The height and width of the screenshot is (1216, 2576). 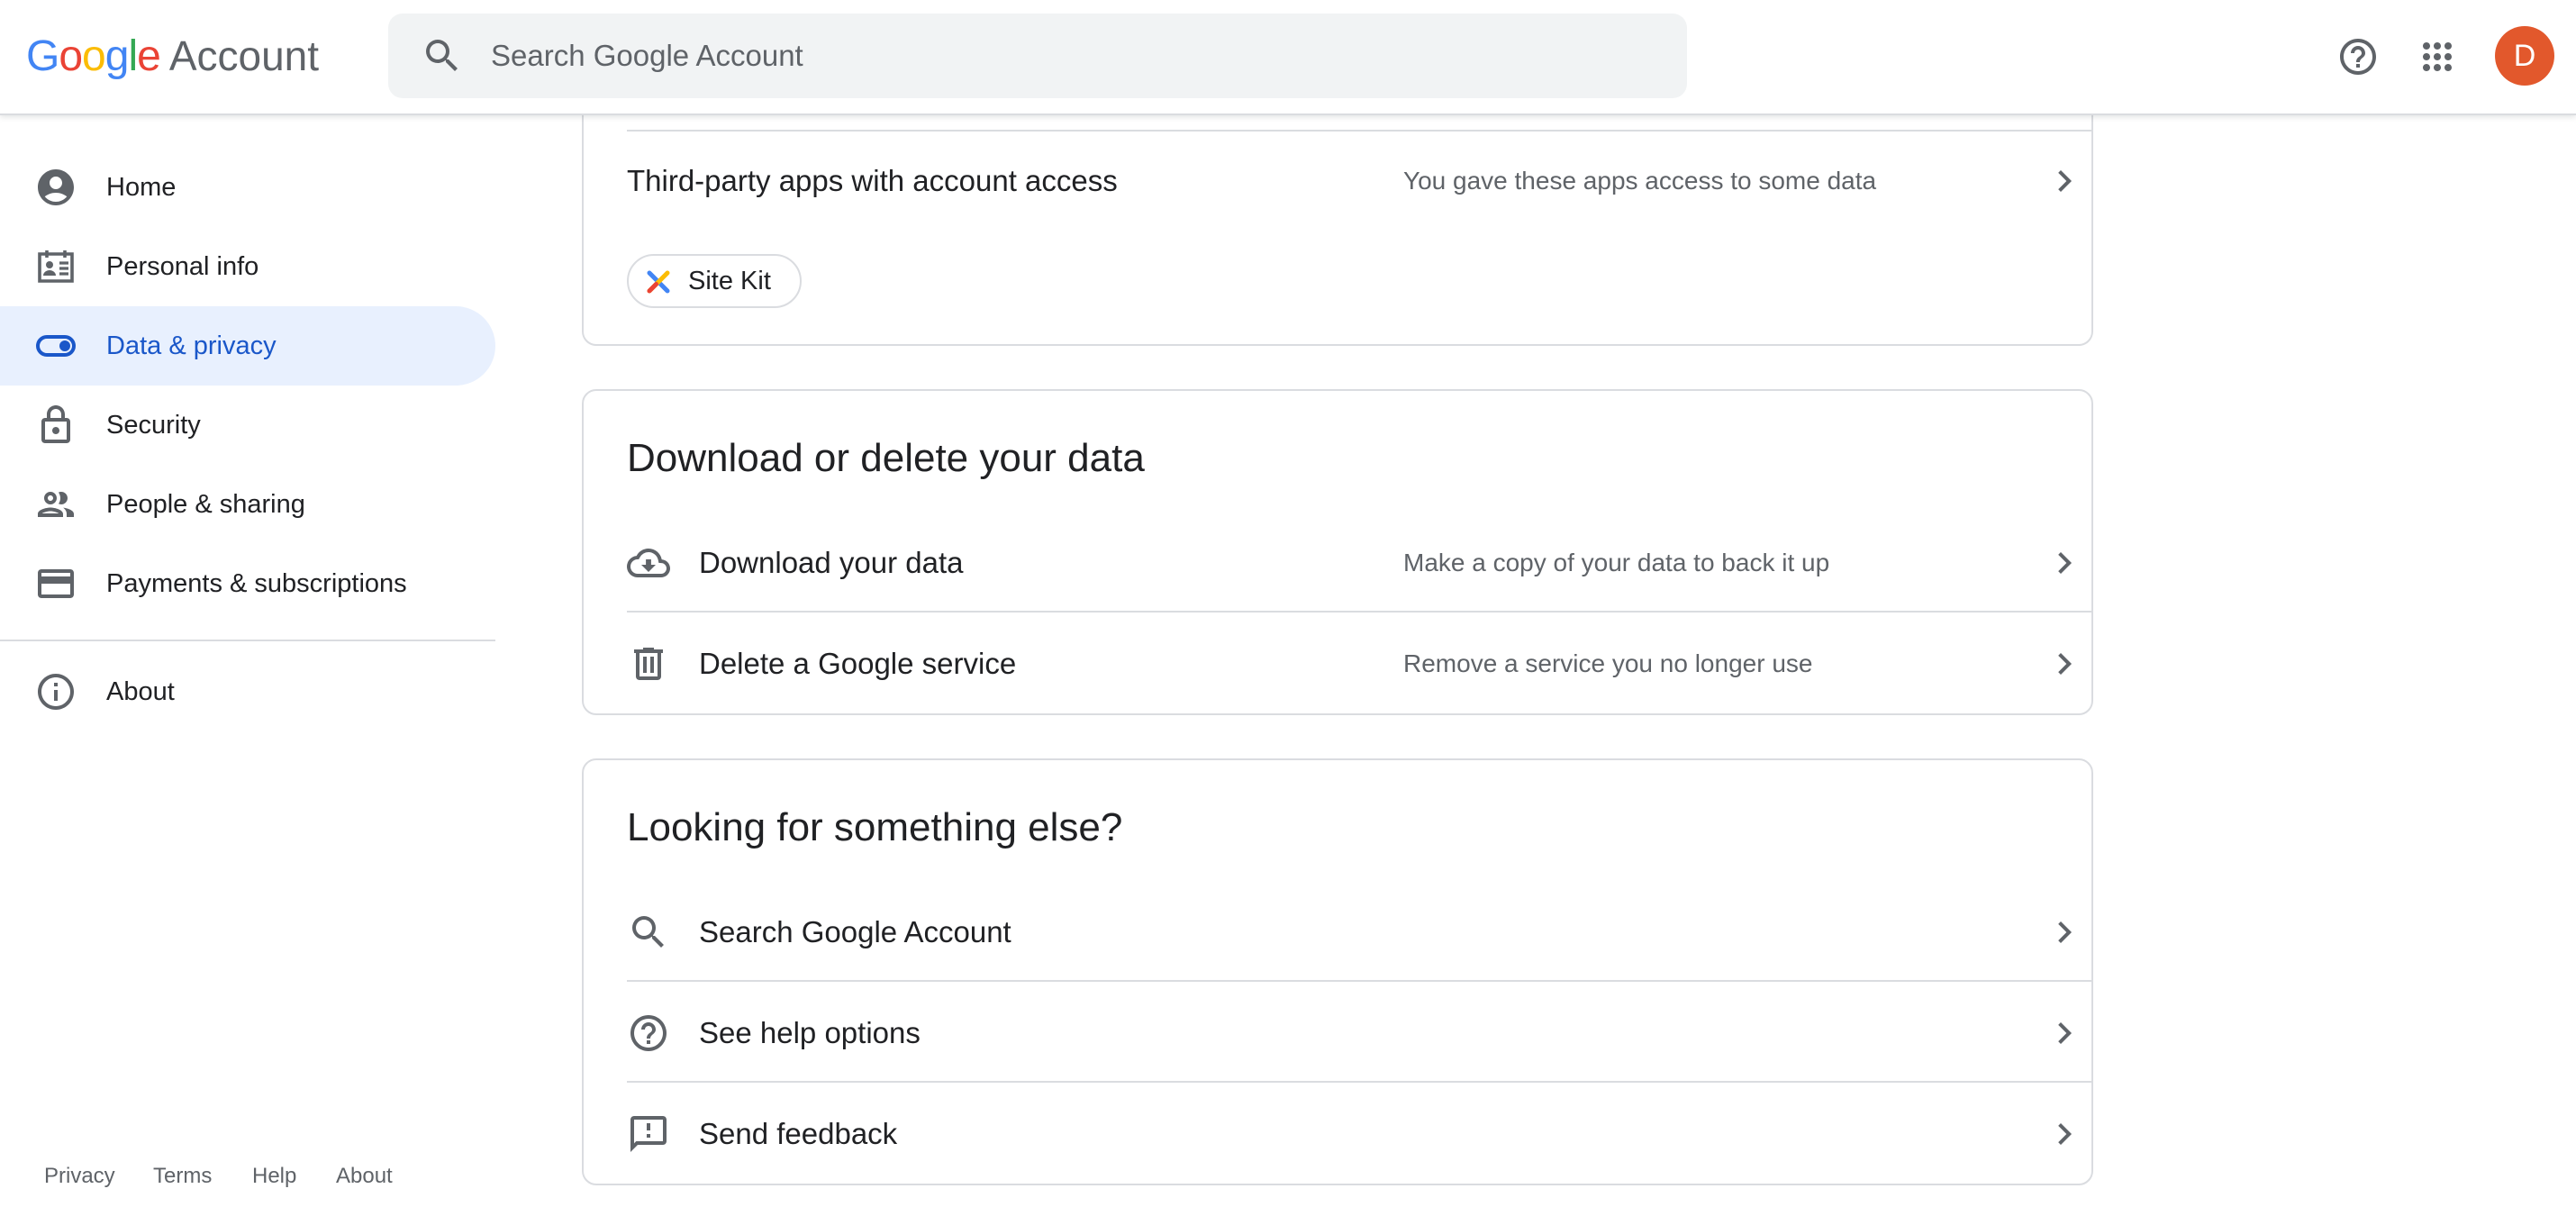 I want to click on search-google-account-row: Search Google Account, so click(x=1360, y=933).